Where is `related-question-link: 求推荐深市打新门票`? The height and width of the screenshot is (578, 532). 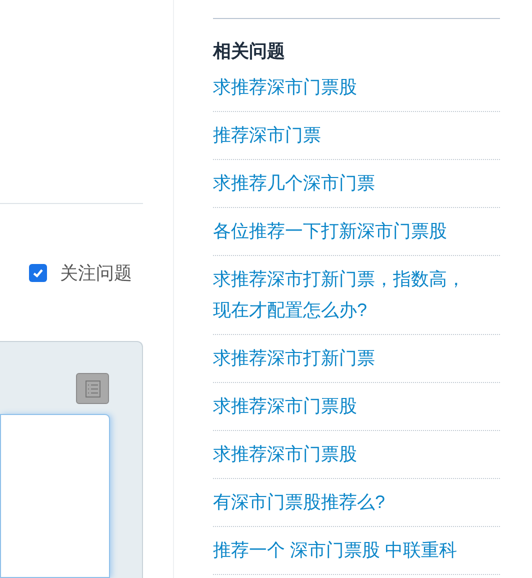 related-question-link: 求推荐深市打新门票 is located at coordinates (344, 358).